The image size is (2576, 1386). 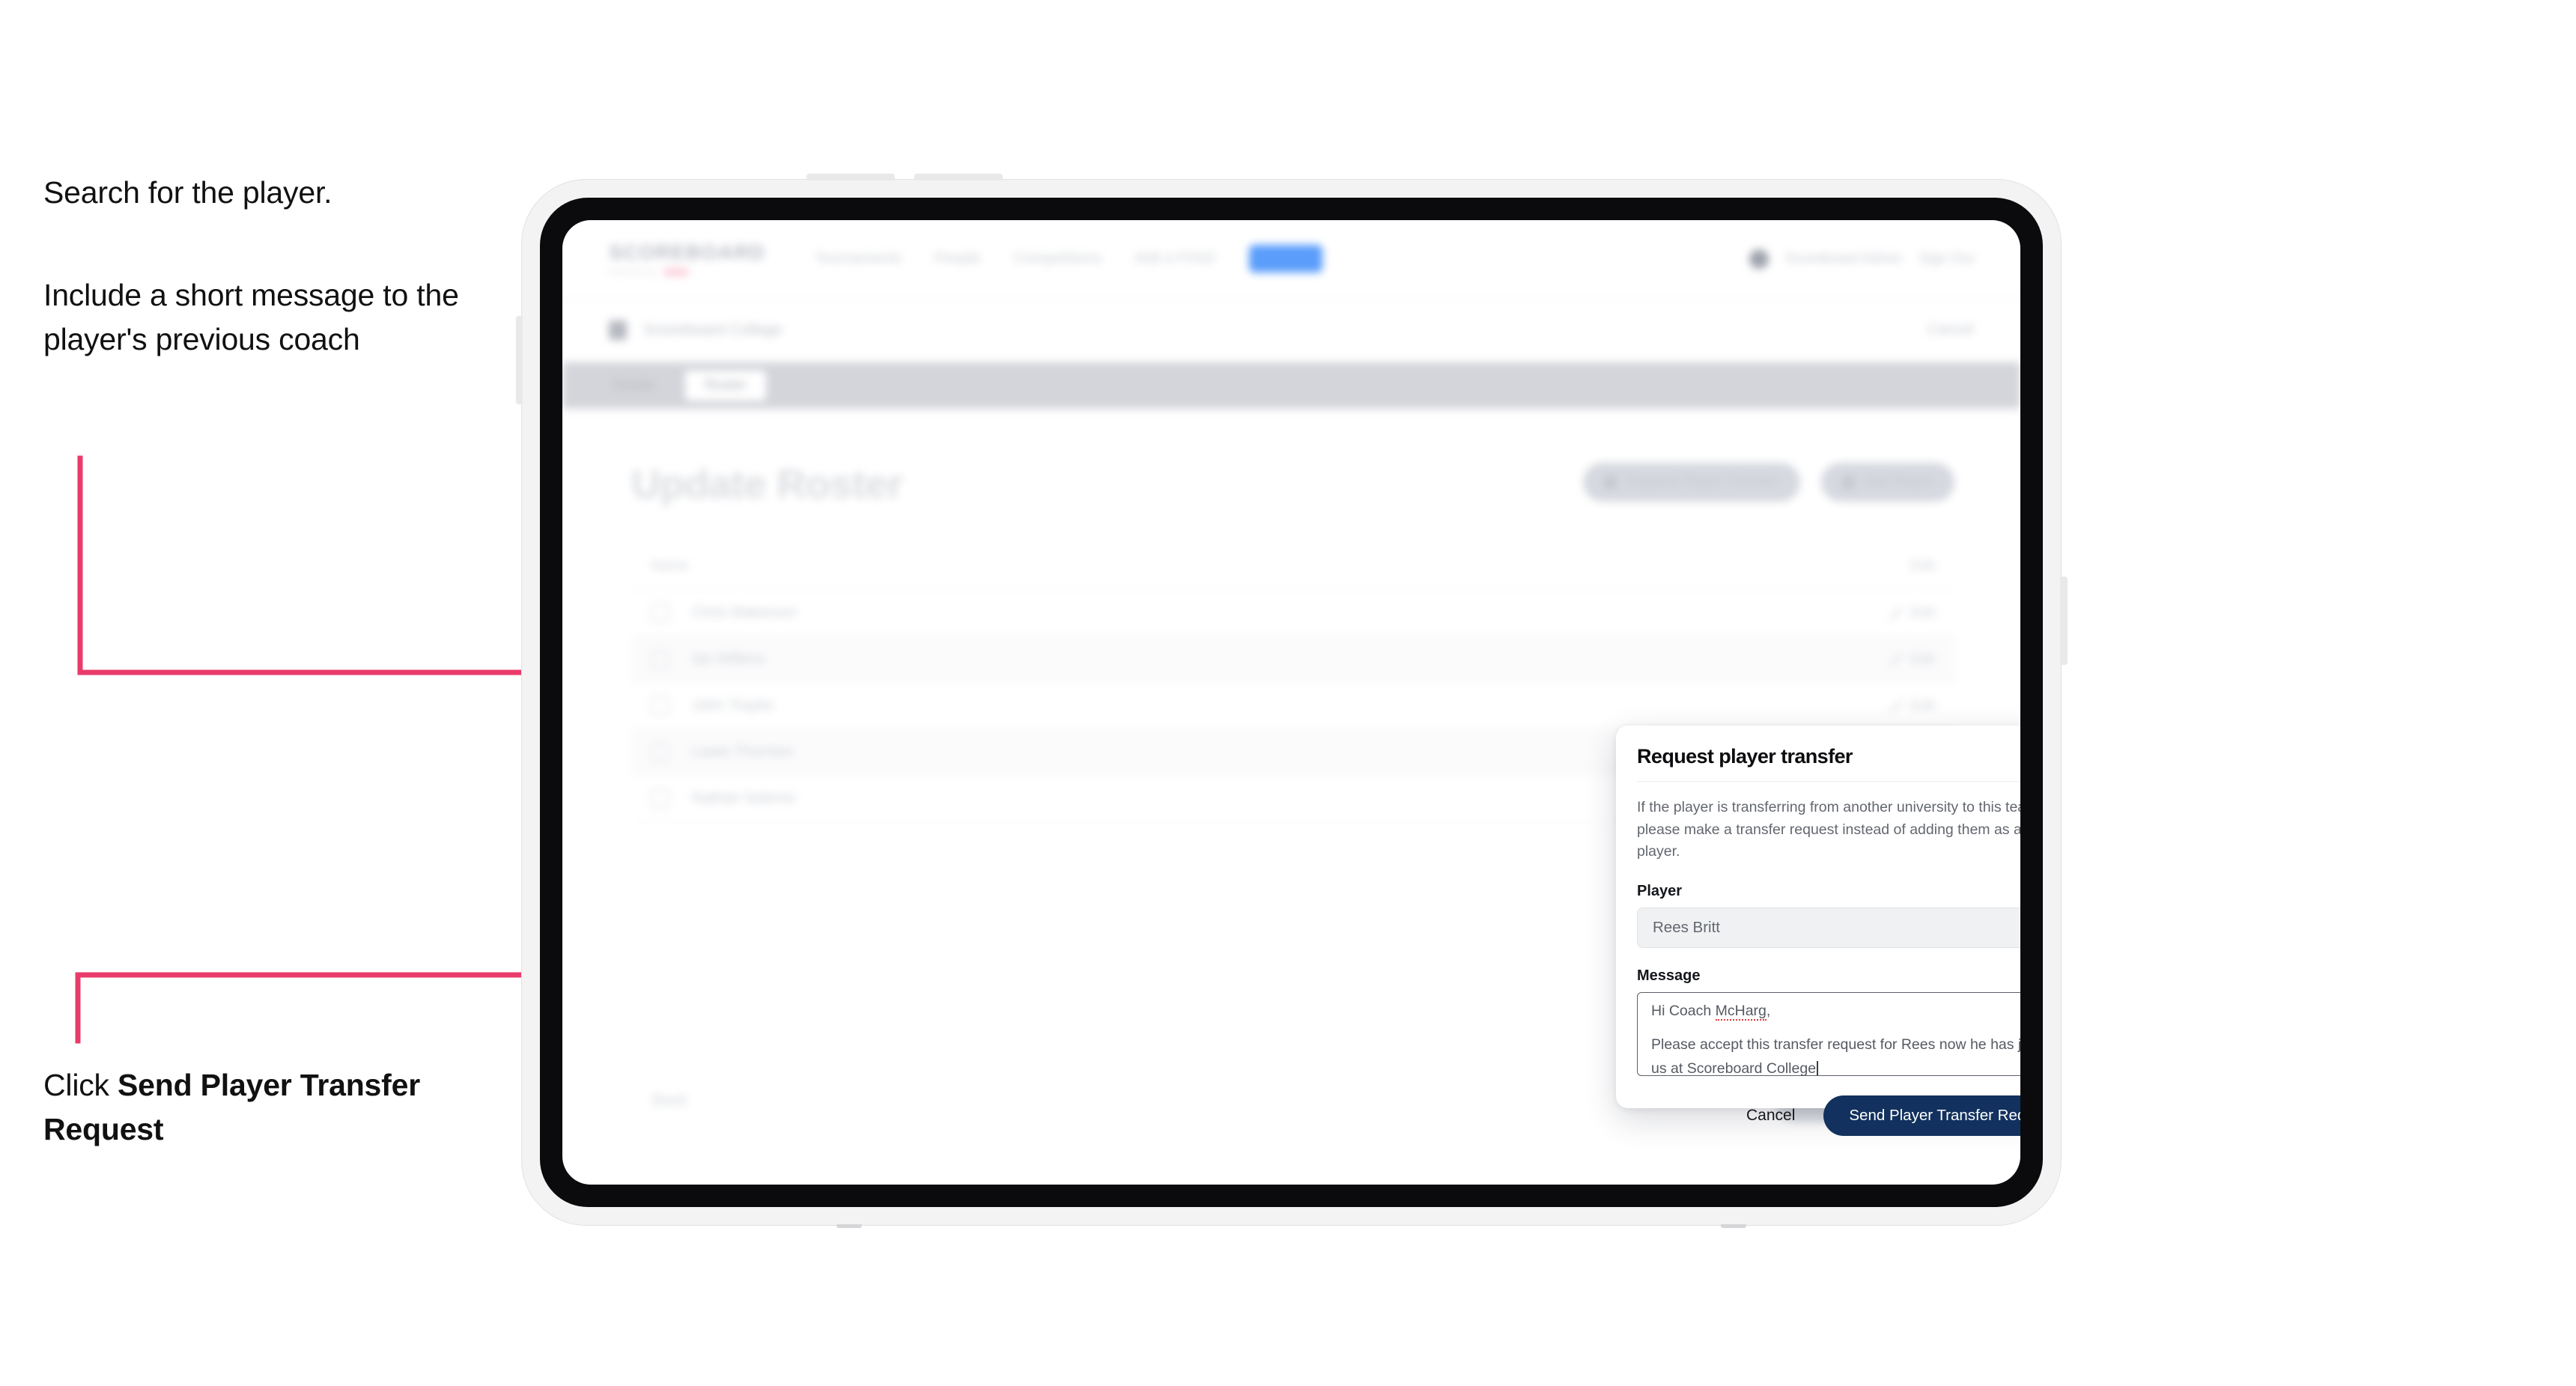 I want to click on annotation-click-send: Click Send Player Transfer Request, so click(x=238, y=1108).